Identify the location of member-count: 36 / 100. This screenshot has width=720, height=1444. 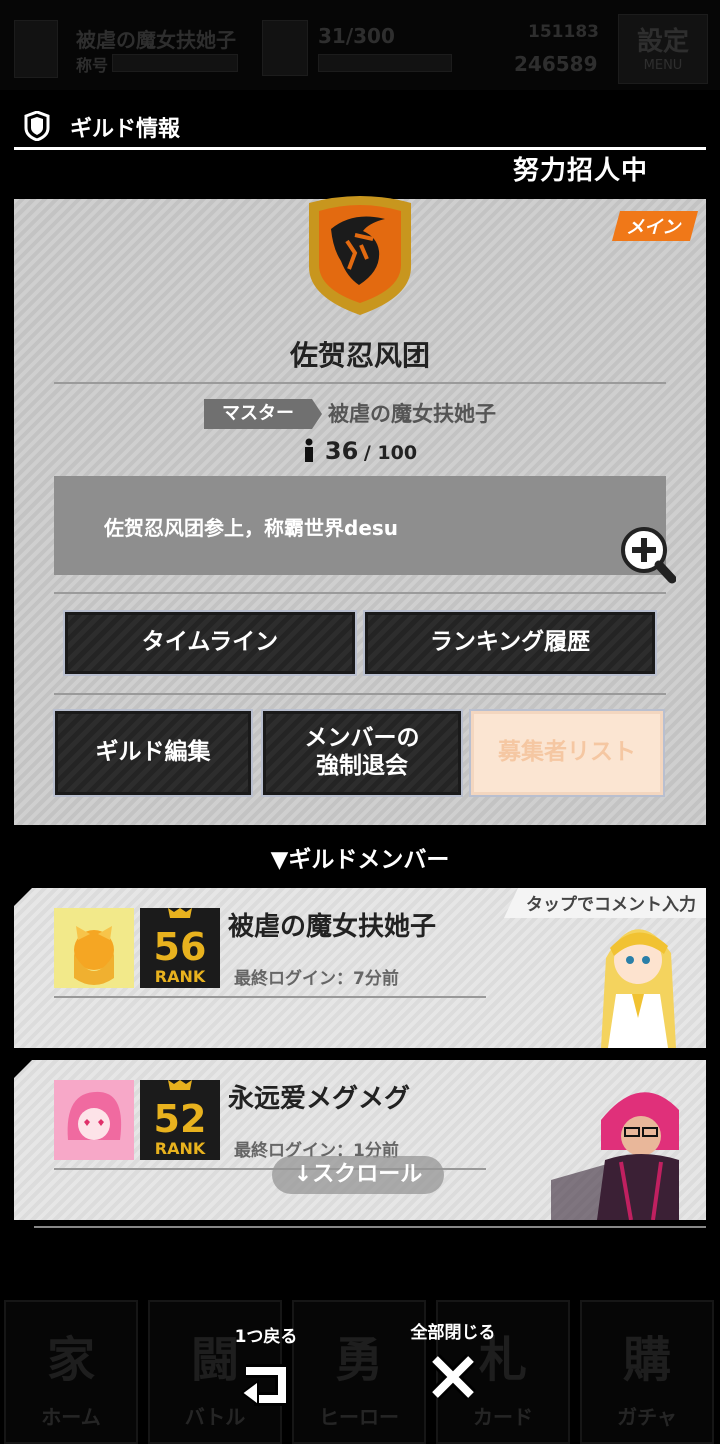
(360, 451).